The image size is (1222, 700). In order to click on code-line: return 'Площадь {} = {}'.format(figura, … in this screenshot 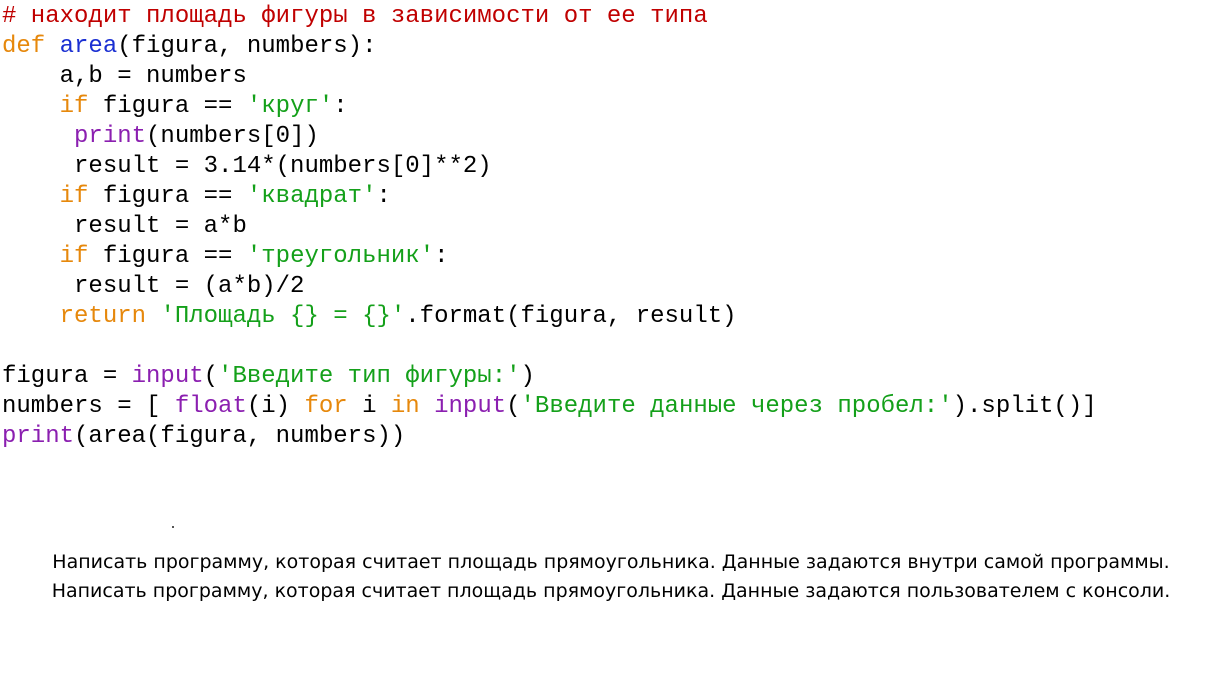, I will do `click(549, 317)`.